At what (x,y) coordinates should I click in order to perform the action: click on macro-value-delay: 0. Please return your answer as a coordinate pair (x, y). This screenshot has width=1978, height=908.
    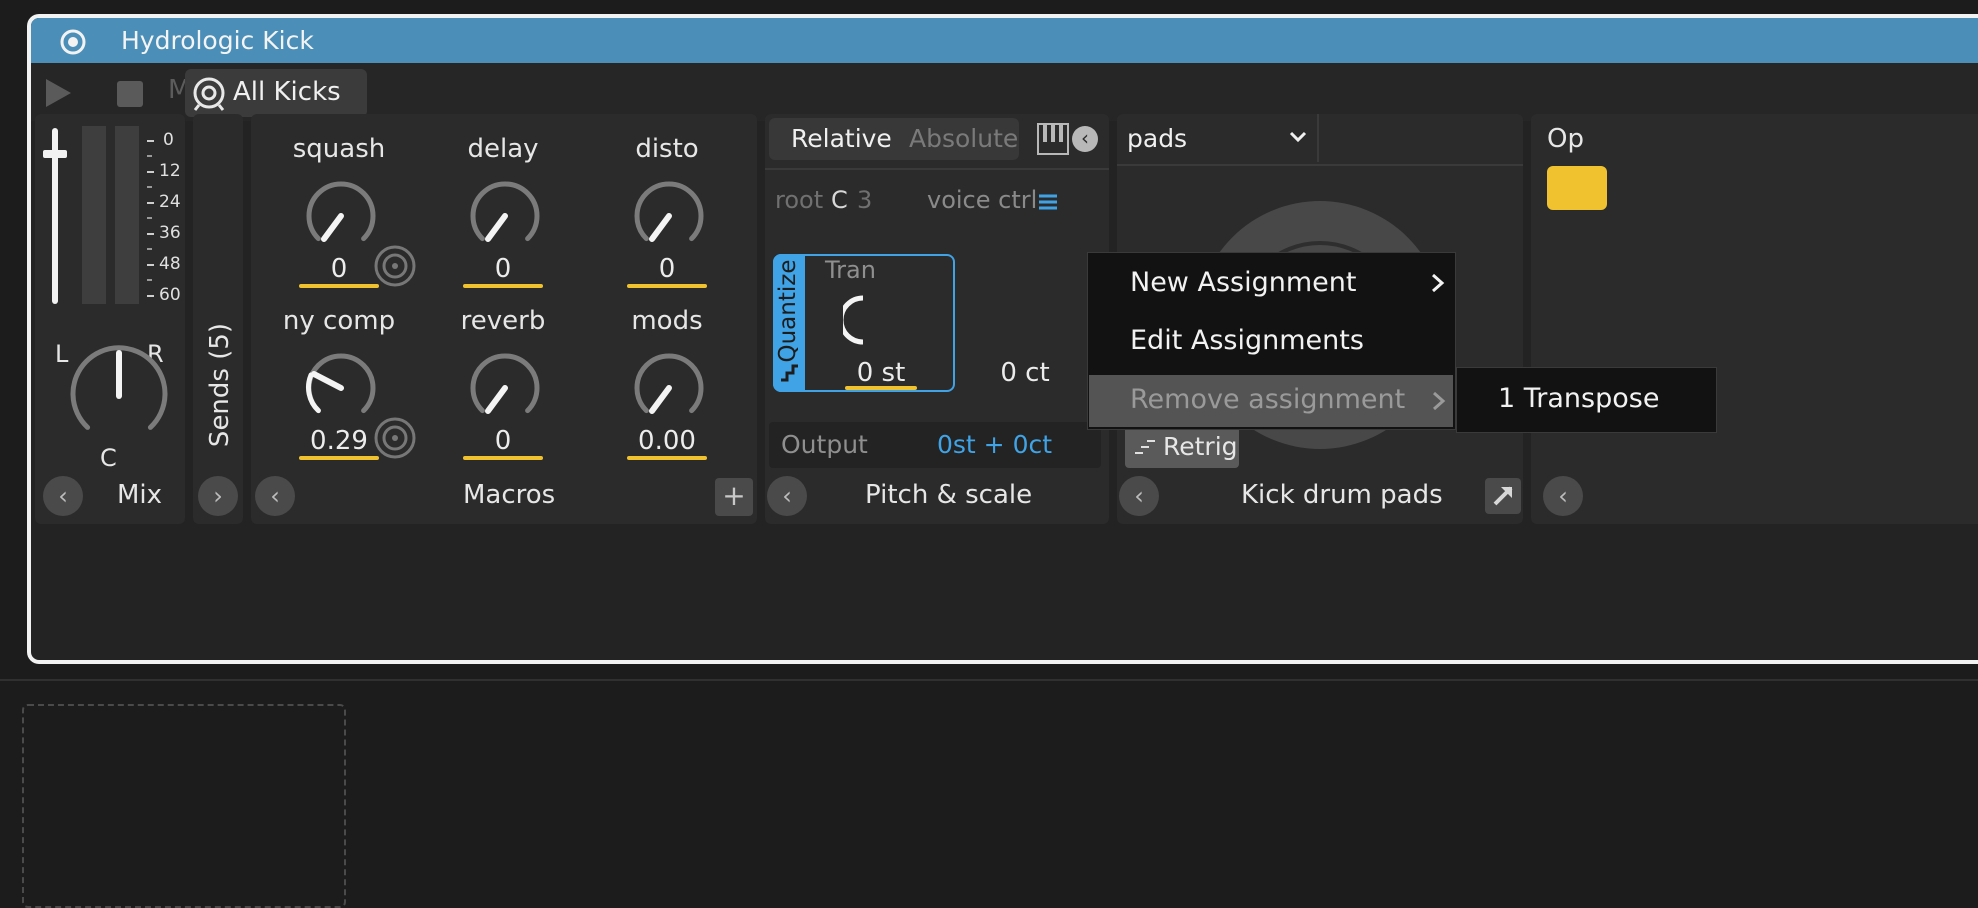
    Looking at the image, I should click on (503, 269).